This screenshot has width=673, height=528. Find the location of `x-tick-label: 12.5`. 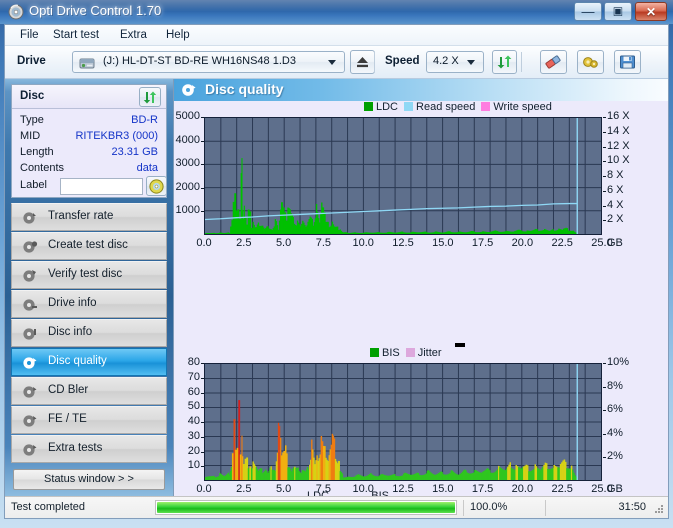

x-tick-label: 12.5 is located at coordinates (403, 243).